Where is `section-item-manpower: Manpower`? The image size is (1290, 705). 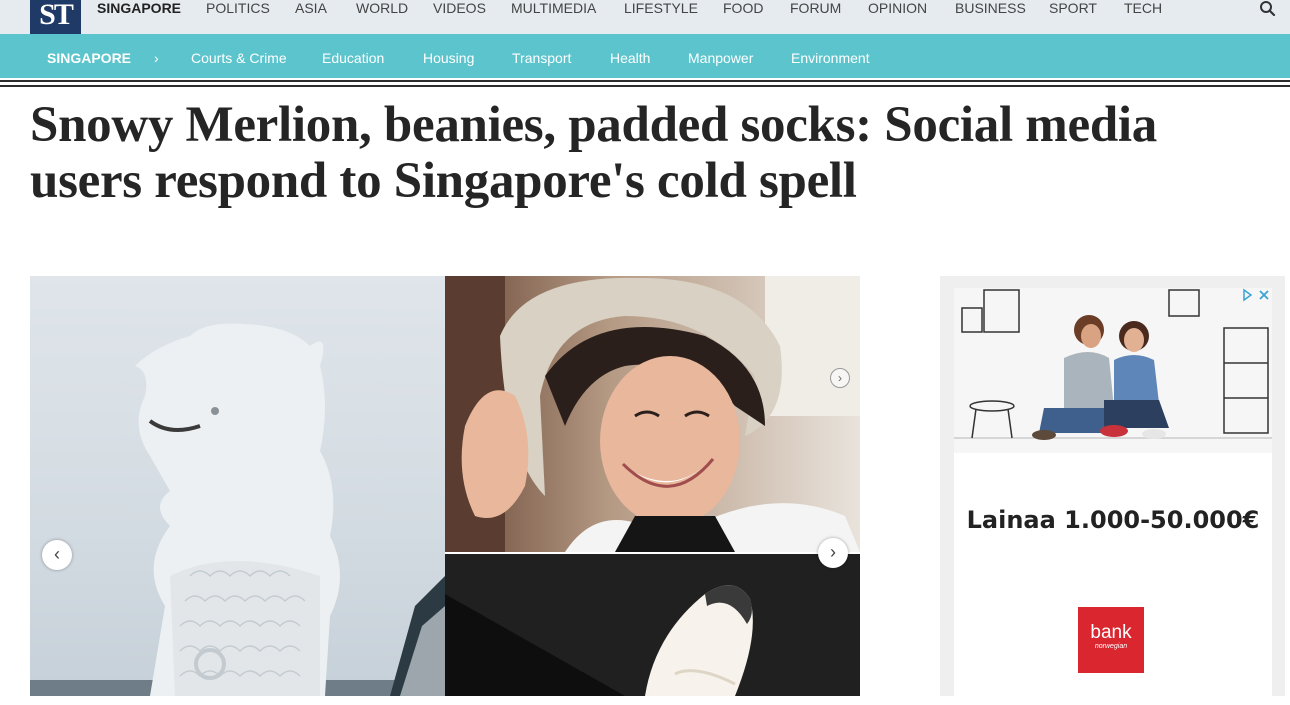 section-item-manpower: Manpower is located at coordinates (720, 58).